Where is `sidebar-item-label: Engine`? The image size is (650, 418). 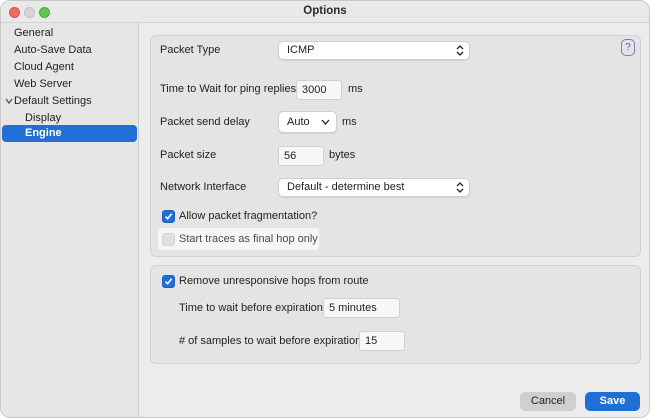 sidebar-item-label: Engine is located at coordinates (43, 133).